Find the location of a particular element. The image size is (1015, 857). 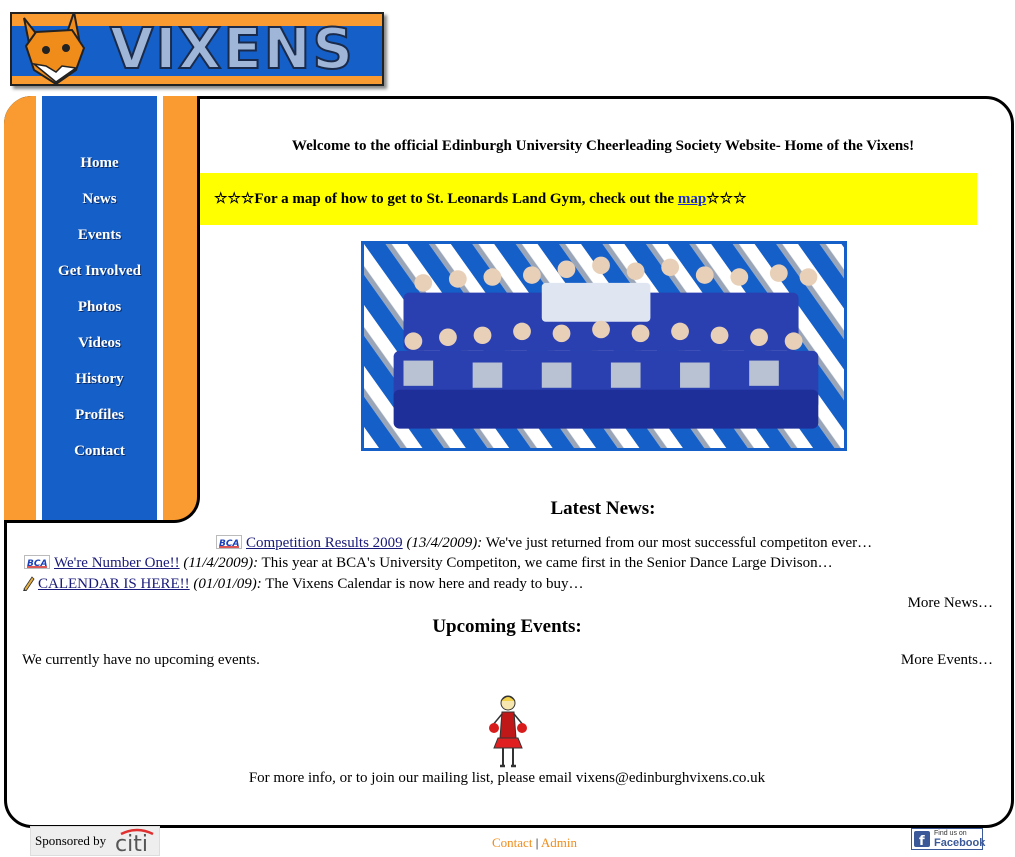

footer-contact-link: Contact is located at coordinates (512, 842).